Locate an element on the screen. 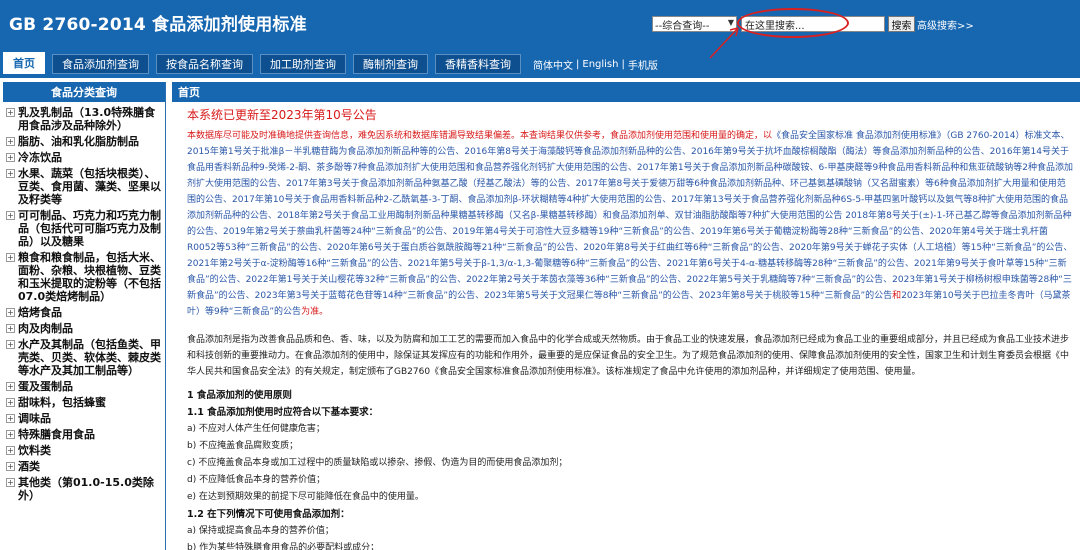  category-item: + 冷冻饮品 is located at coordinates (84, 157).